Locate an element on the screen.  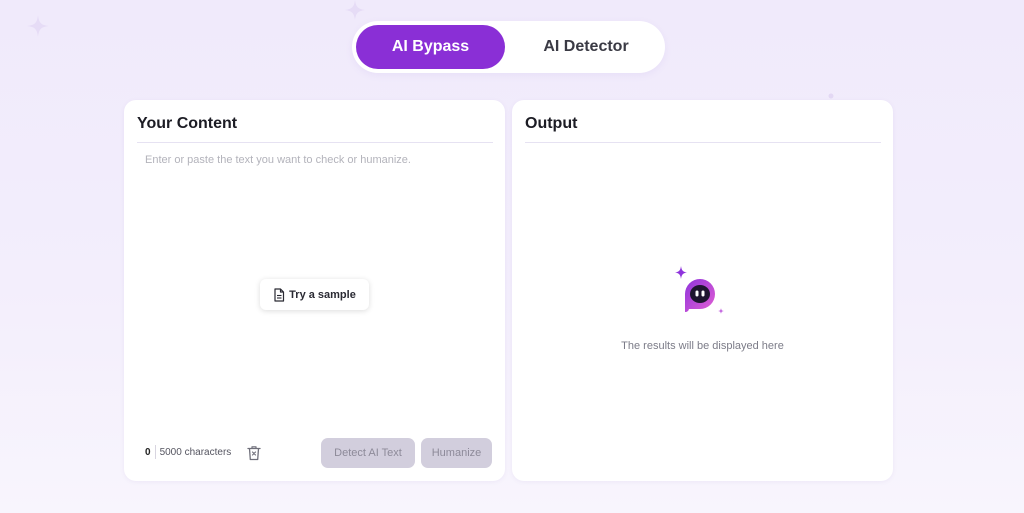
output-empty-message: The results will be displayed here is located at coordinates (702, 346).